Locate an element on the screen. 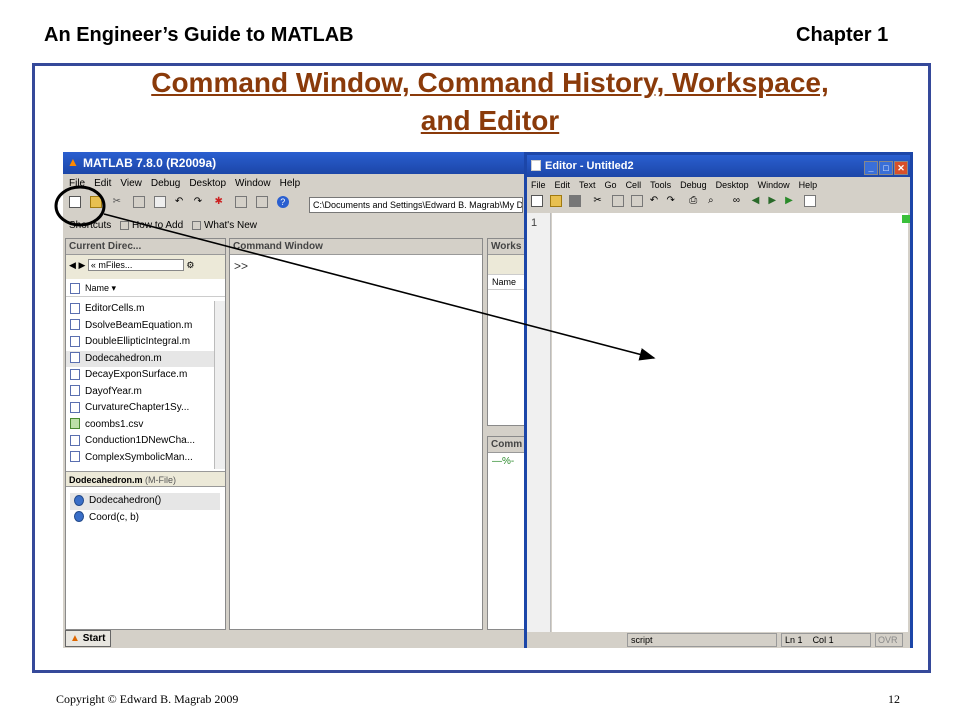 The width and height of the screenshot is (960, 720). copyright: Copyright © Edward B. Magrab 2009 is located at coordinates (147, 699).